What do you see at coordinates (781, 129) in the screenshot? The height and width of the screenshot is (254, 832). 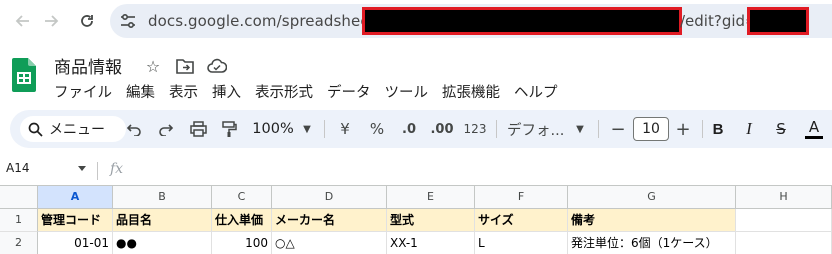 I see `strikethrough-button: S` at bounding box center [781, 129].